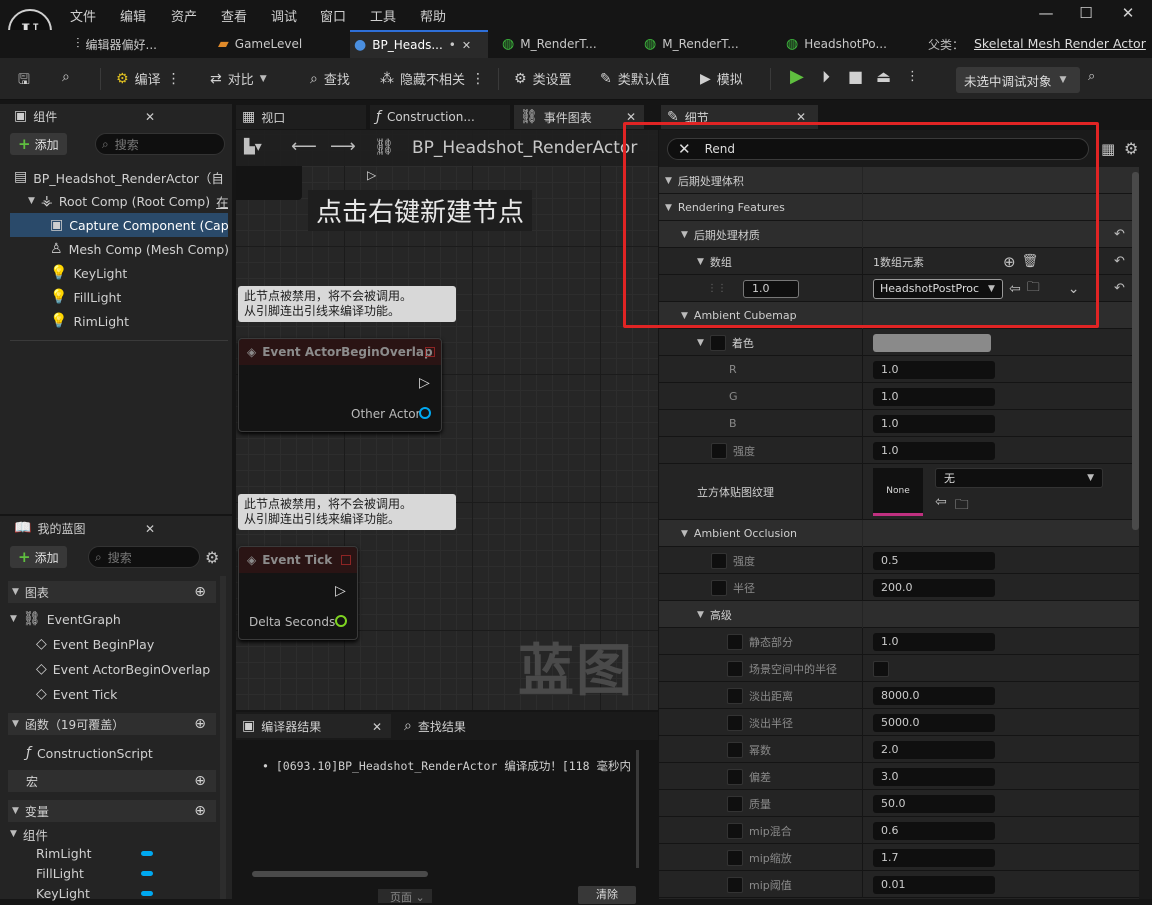 The image size is (1152, 905). Describe the element at coordinates (95, 644) in the screenshot. I see `event-item: ◇ Event BeginPlay` at that location.